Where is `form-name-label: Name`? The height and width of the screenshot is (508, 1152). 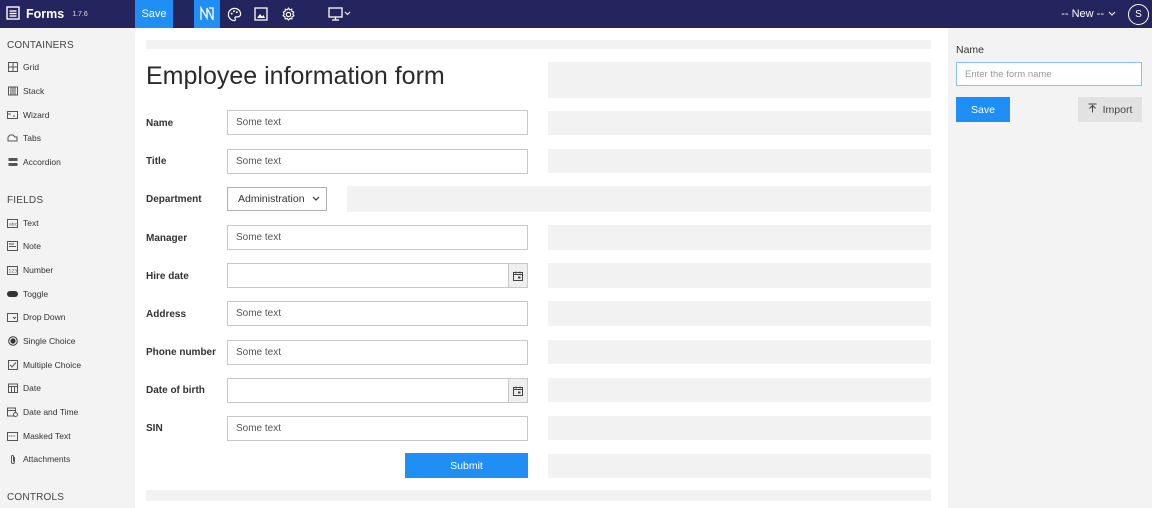
form-name-label: Name is located at coordinates (970, 50).